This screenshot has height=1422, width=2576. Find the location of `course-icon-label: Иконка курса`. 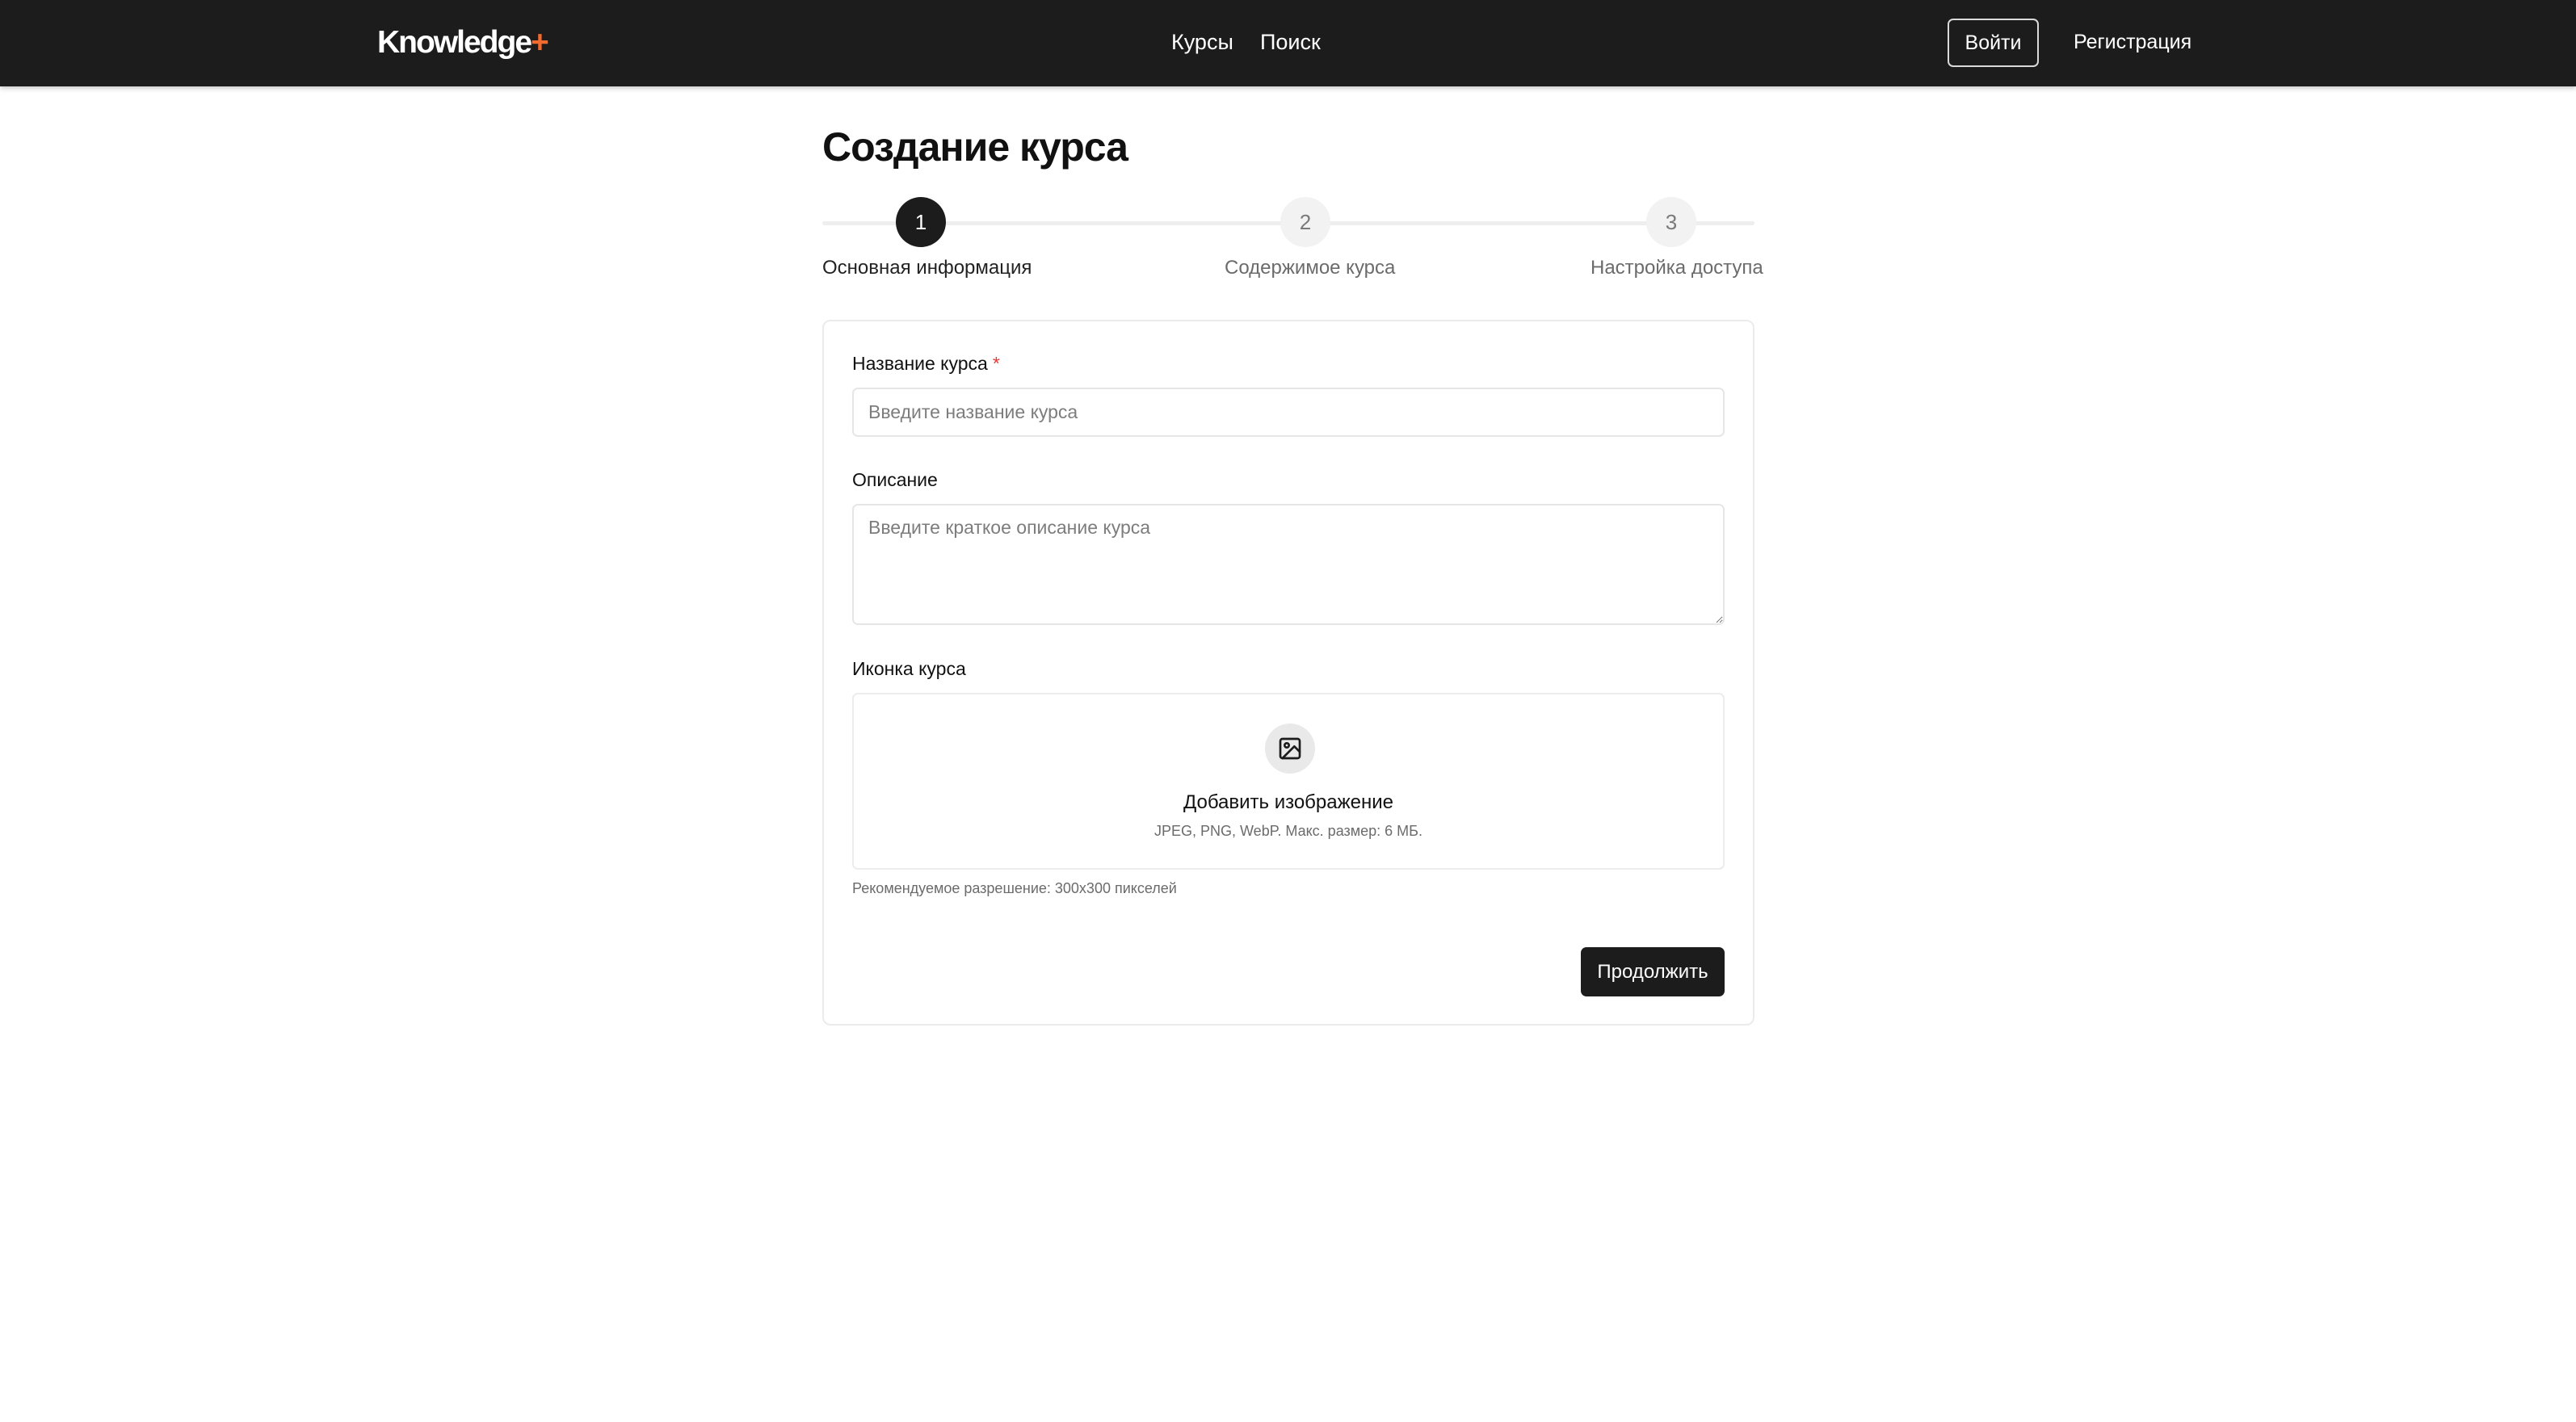

course-icon-label: Иконка курса is located at coordinates (909, 668).